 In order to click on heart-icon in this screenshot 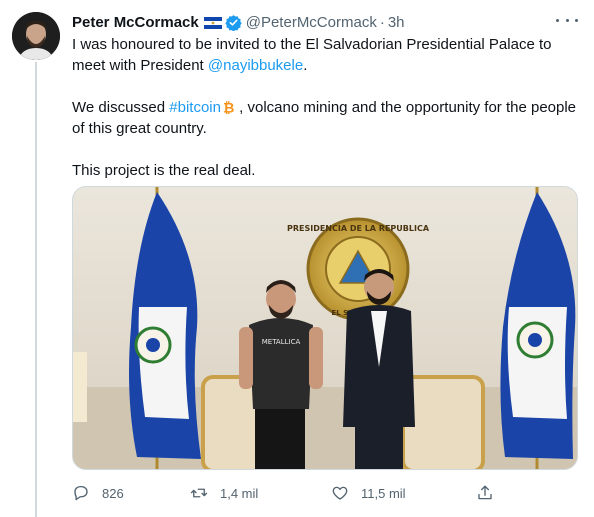, I will do `click(340, 493)`.